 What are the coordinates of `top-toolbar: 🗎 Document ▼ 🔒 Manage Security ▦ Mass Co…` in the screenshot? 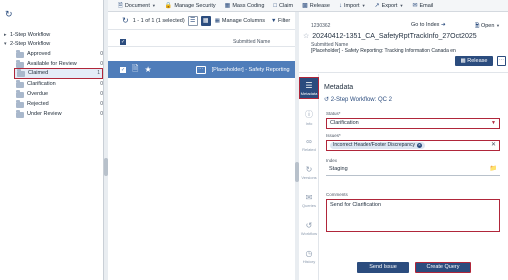 It's located at (308, 6).